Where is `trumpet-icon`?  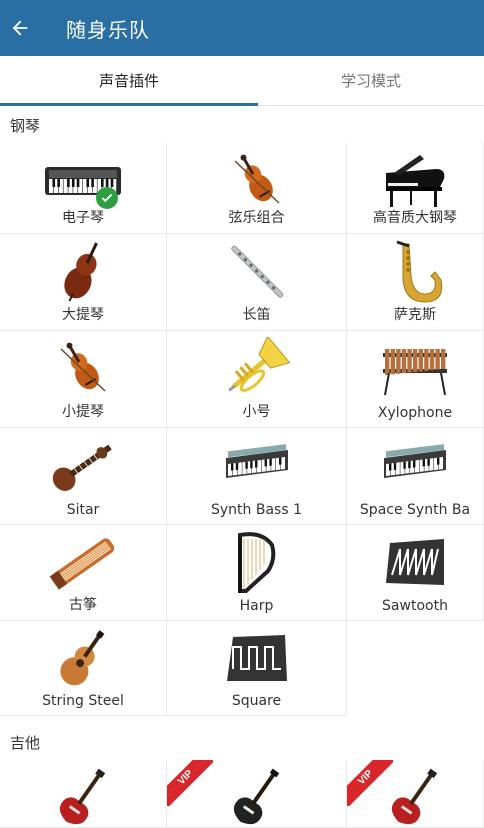
trumpet-icon is located at coordinates (256, 369).